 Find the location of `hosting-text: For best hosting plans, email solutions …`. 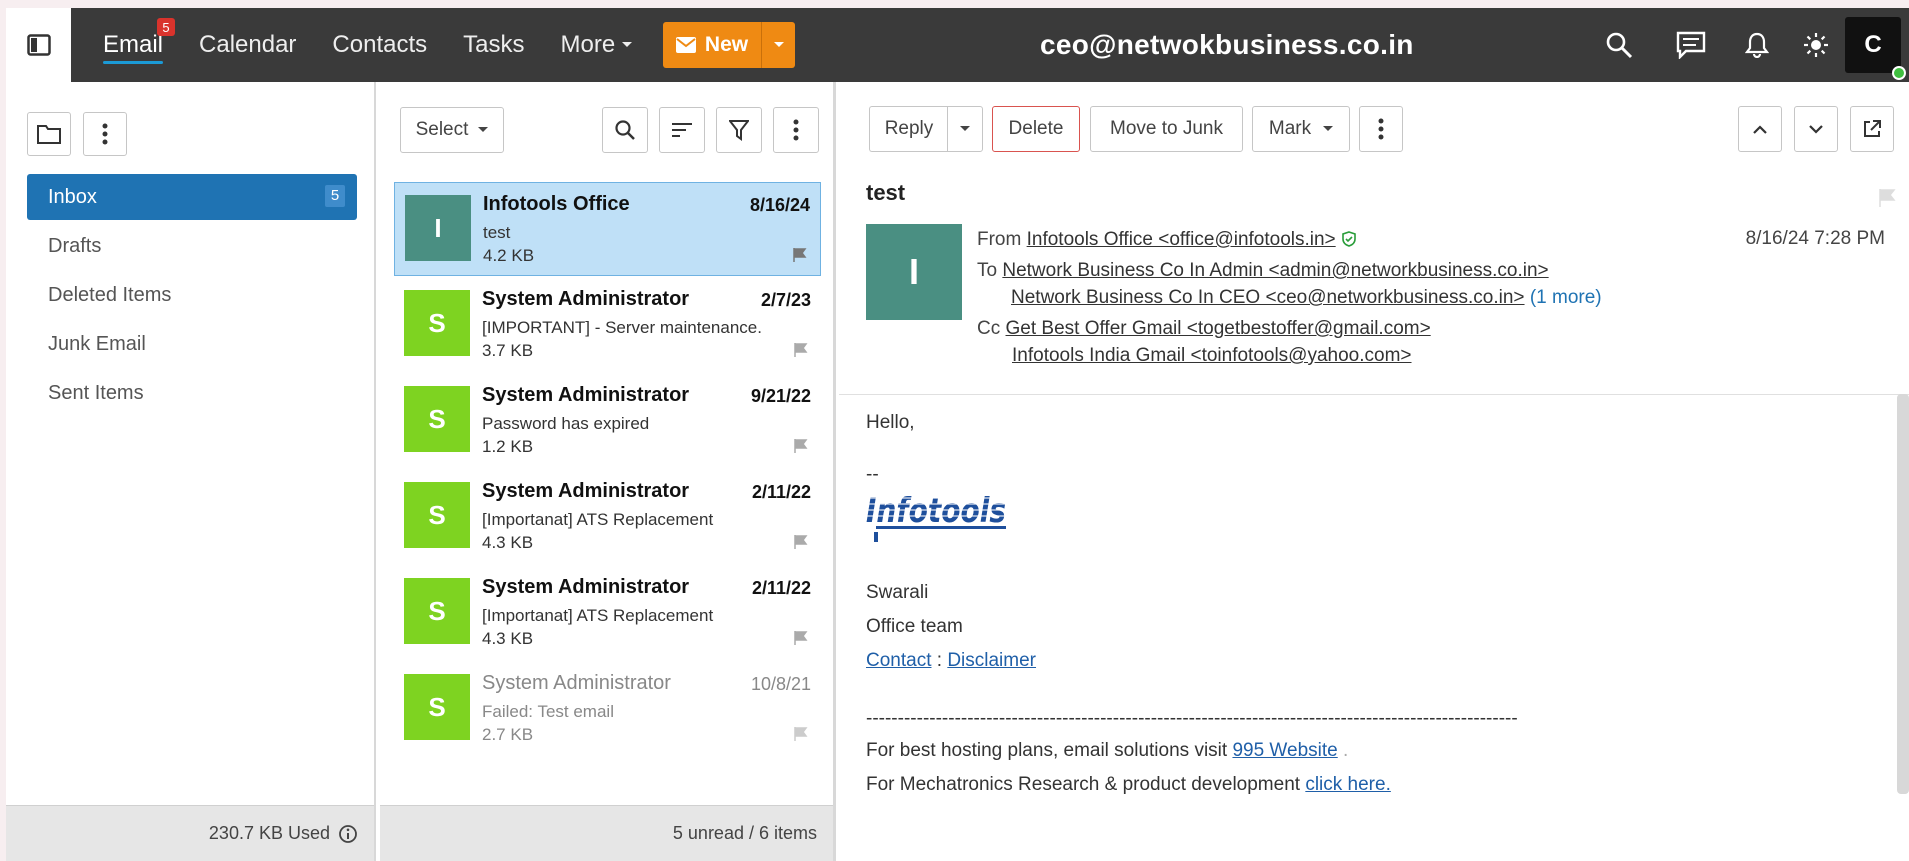

hosting-text: For best hosting plans, email solutions … is located at coordinates (1047, 750).